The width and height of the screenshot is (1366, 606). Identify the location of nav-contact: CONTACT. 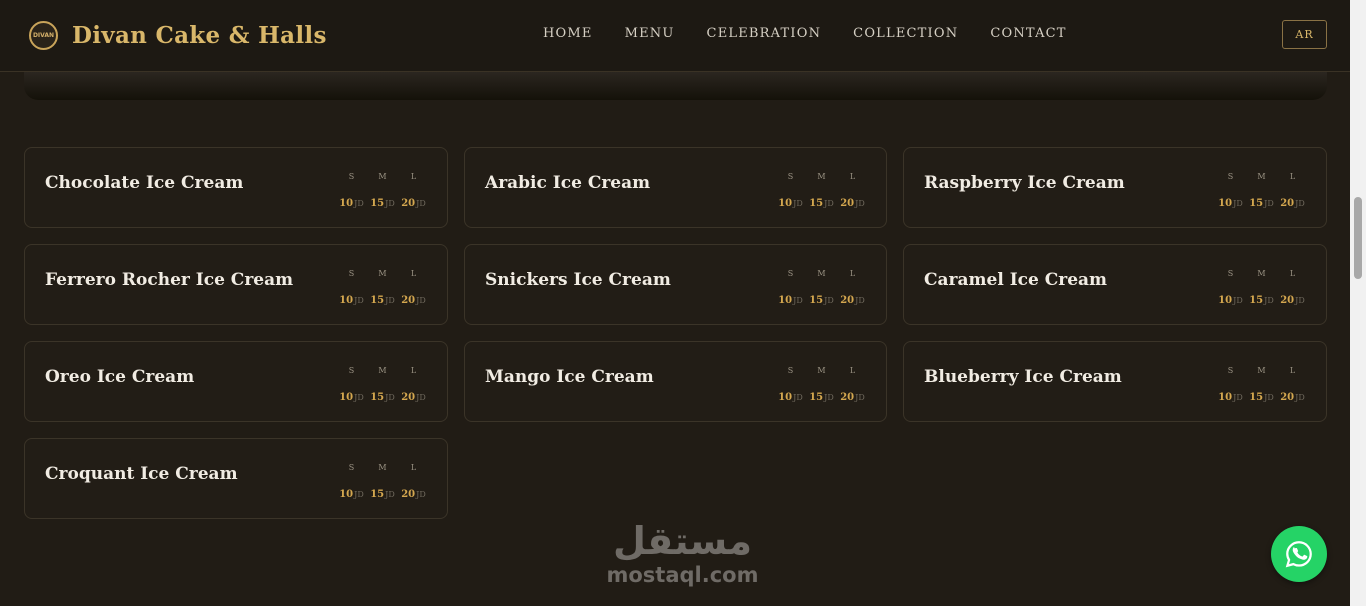
(1028, 33).